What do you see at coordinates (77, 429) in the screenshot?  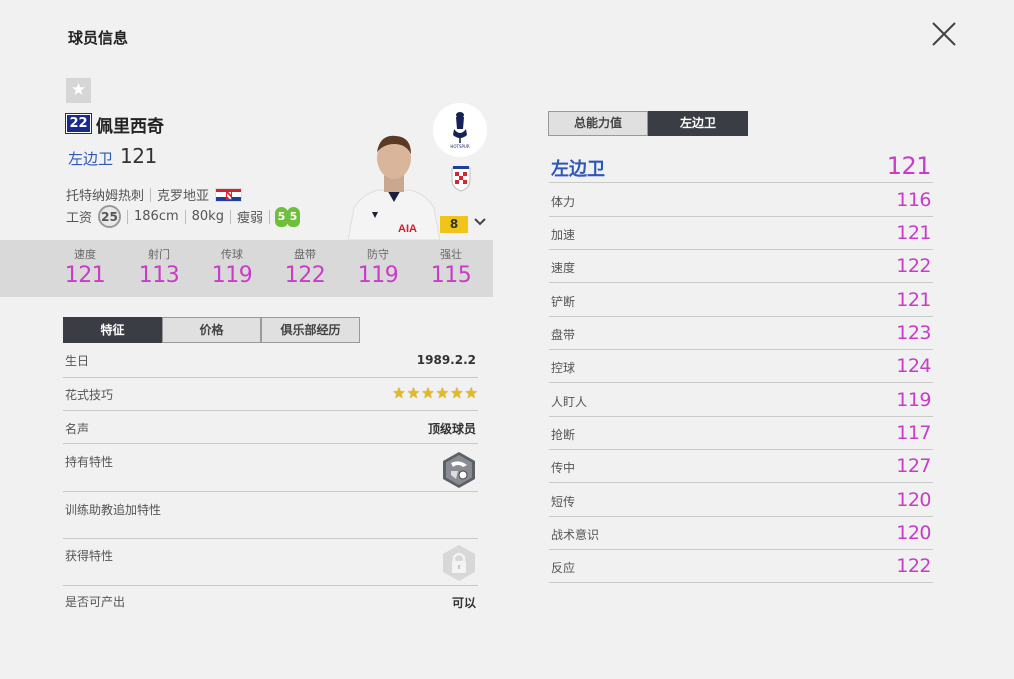 I see `reputation-label: 名声` at bounding box center [77, 429].